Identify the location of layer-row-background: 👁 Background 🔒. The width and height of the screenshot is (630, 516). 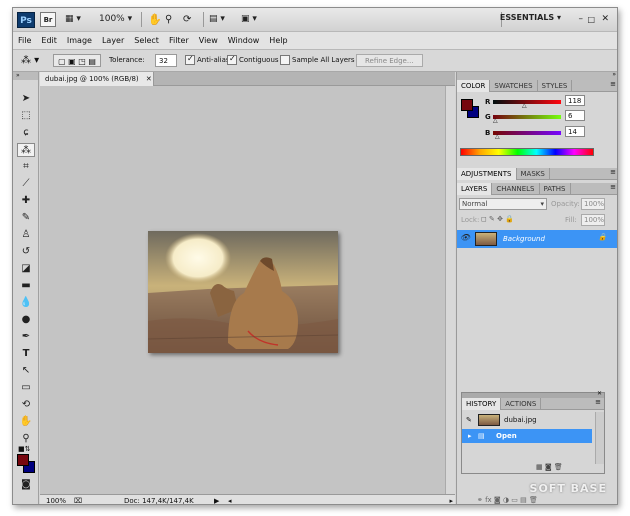
(537, 239).